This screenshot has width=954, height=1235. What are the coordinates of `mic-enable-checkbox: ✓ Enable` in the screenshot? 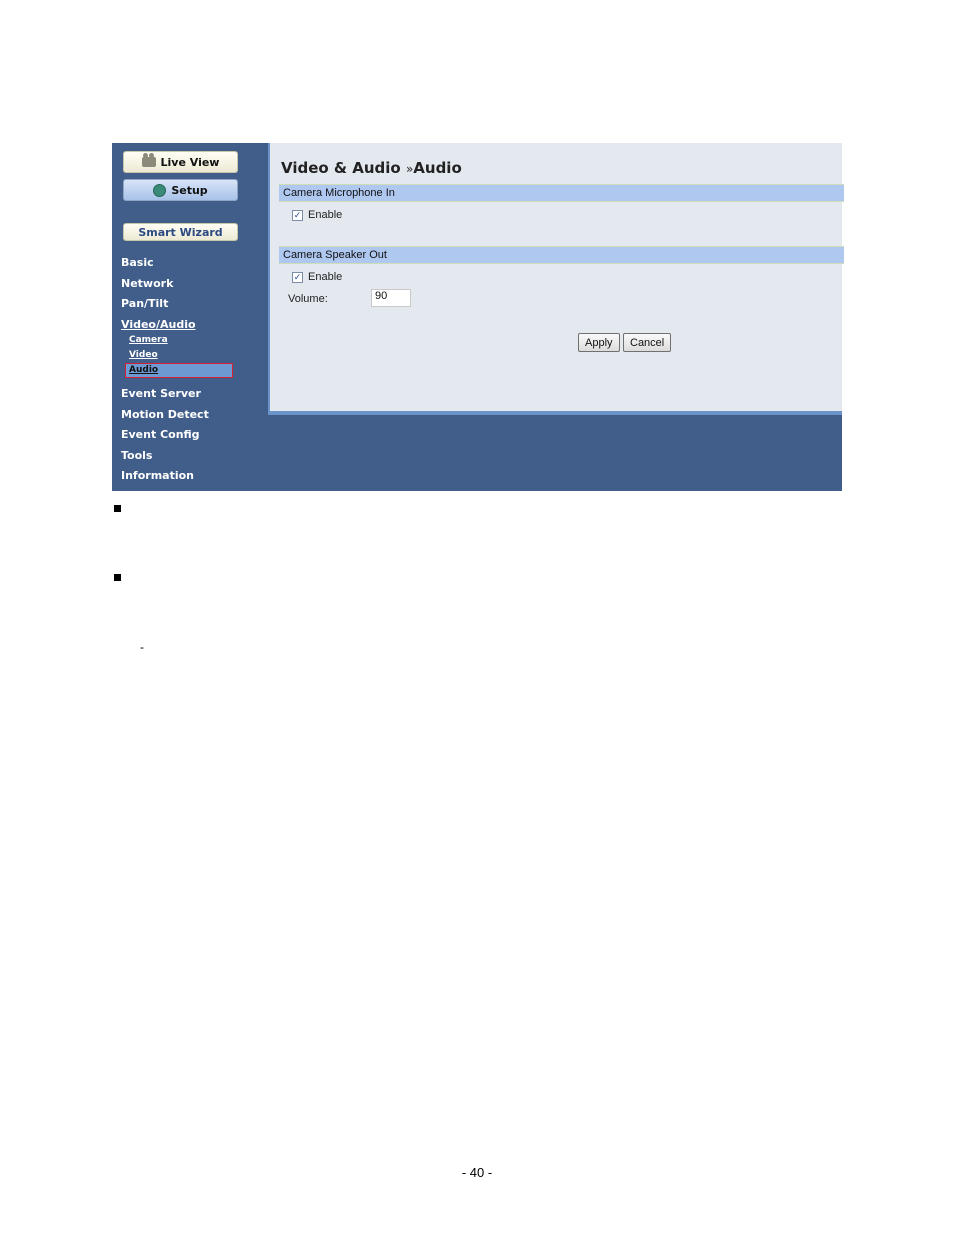 It's located at (317, 215).